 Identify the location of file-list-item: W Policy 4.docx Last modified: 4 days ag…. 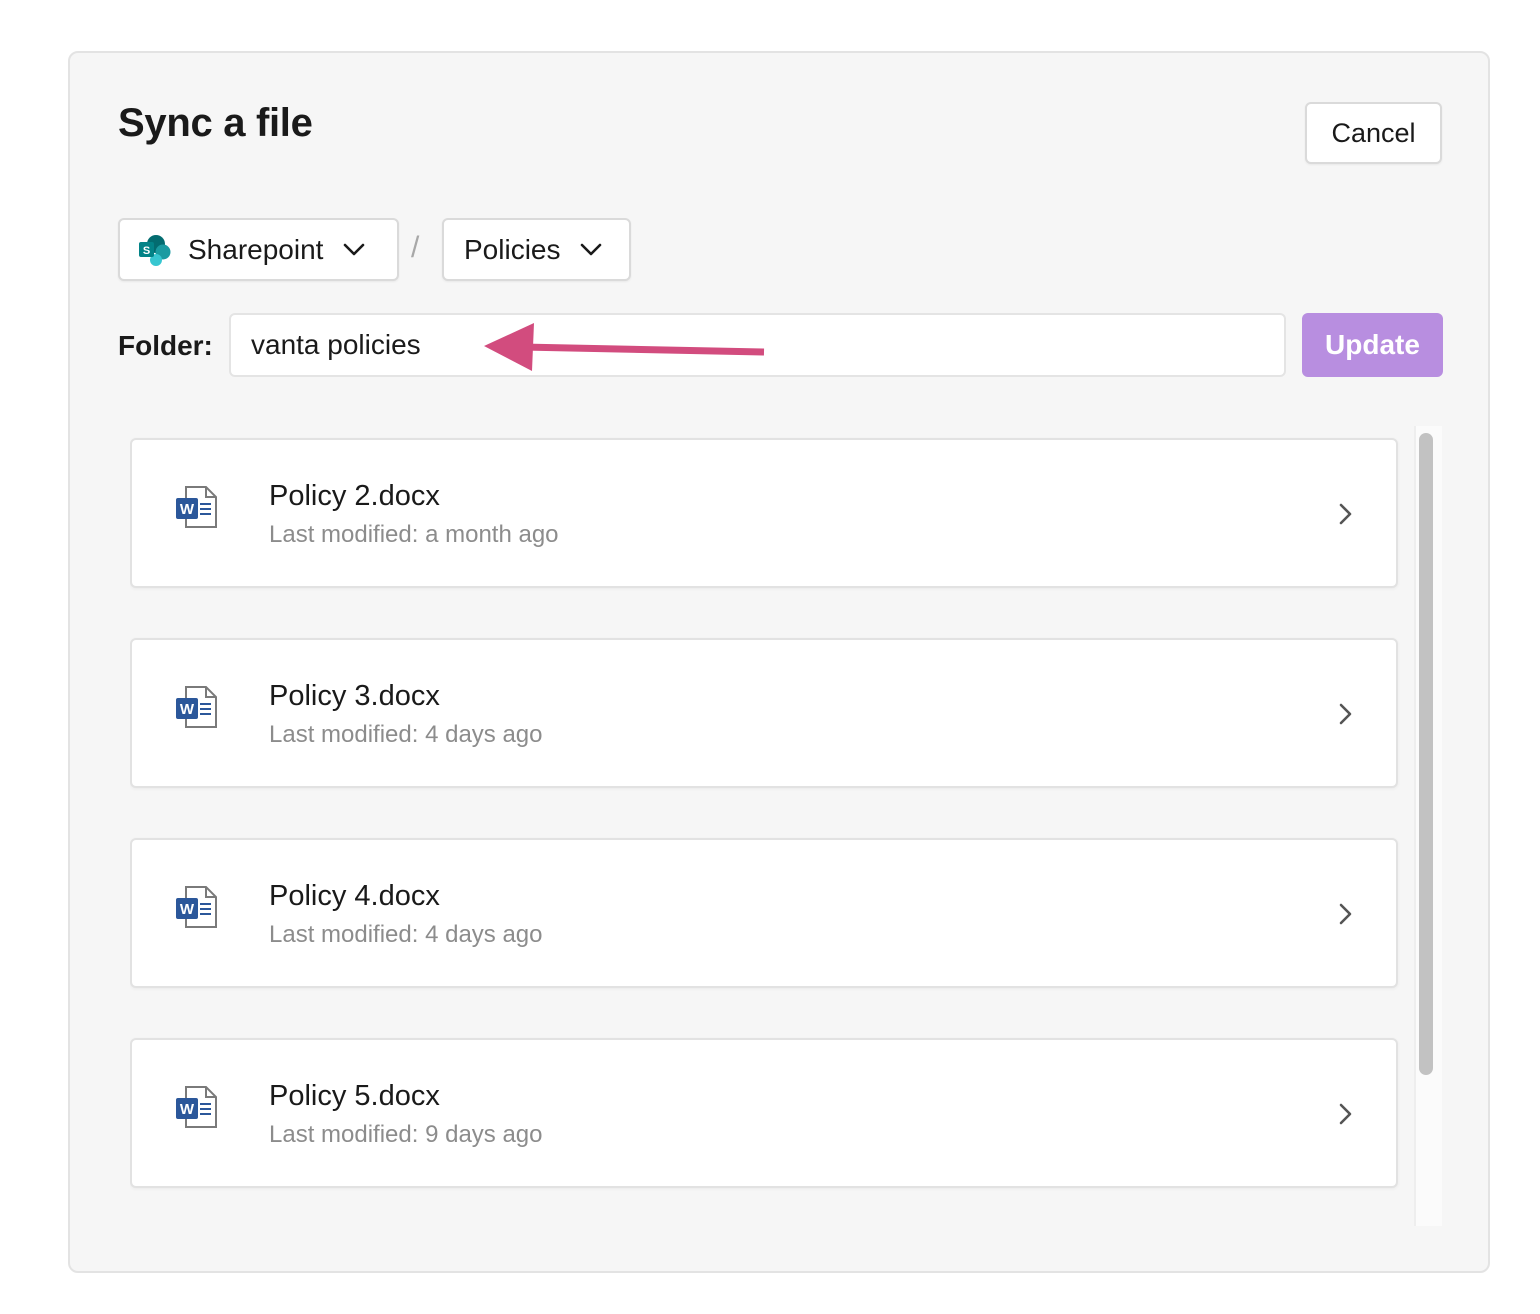
(764, 913).